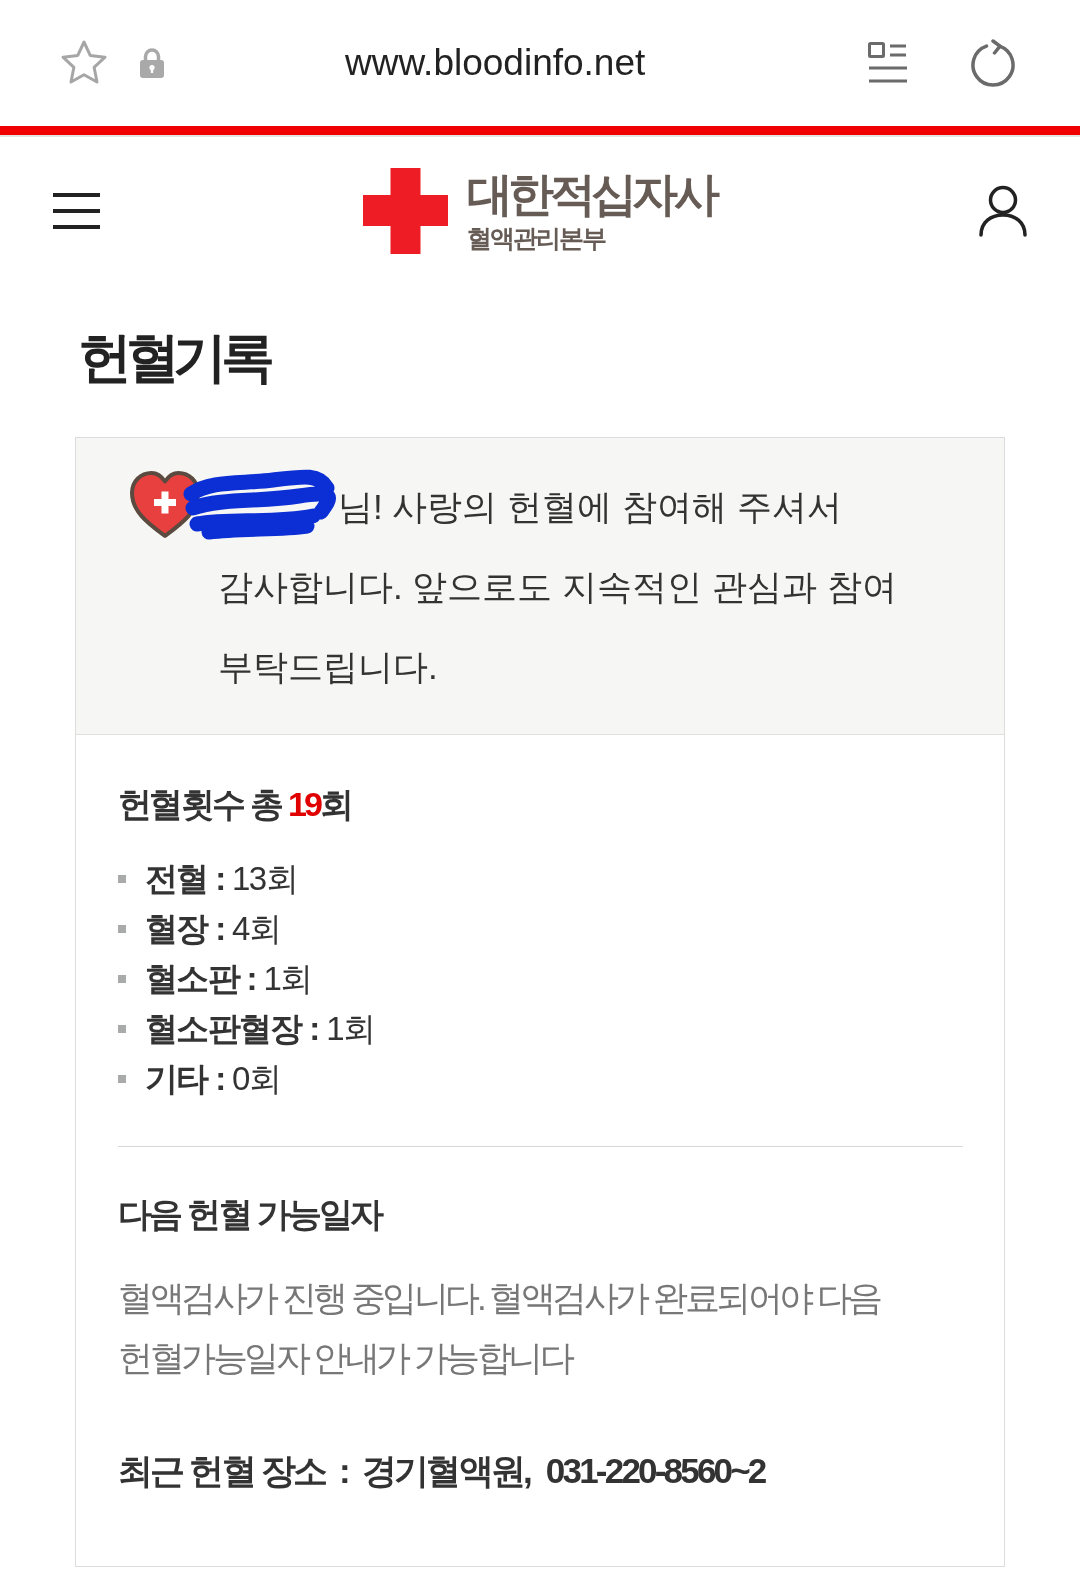 Image resolution: width=1080 pixels, height=1572 pixels. Describe the element at coordinates (1003, 211) in the screenshot. I see `user-icon` at that location.